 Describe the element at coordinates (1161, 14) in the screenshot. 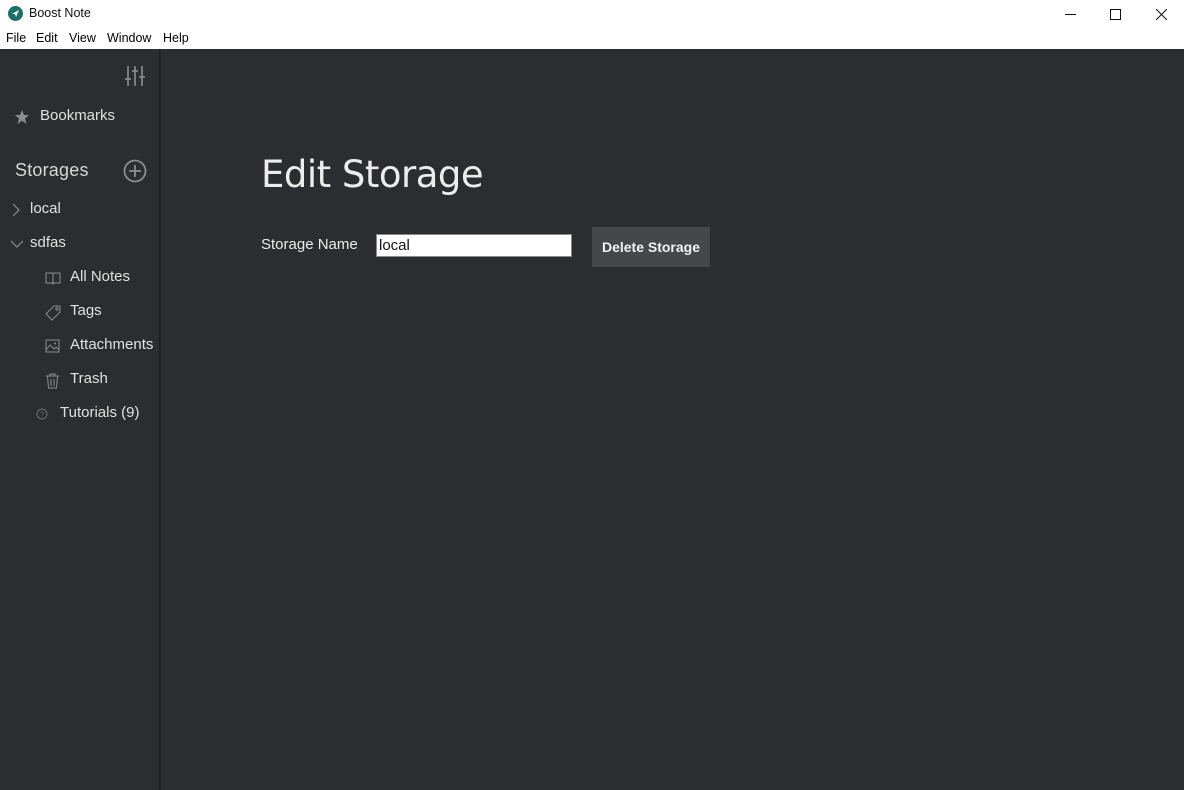

I see `close-icon` at that location.